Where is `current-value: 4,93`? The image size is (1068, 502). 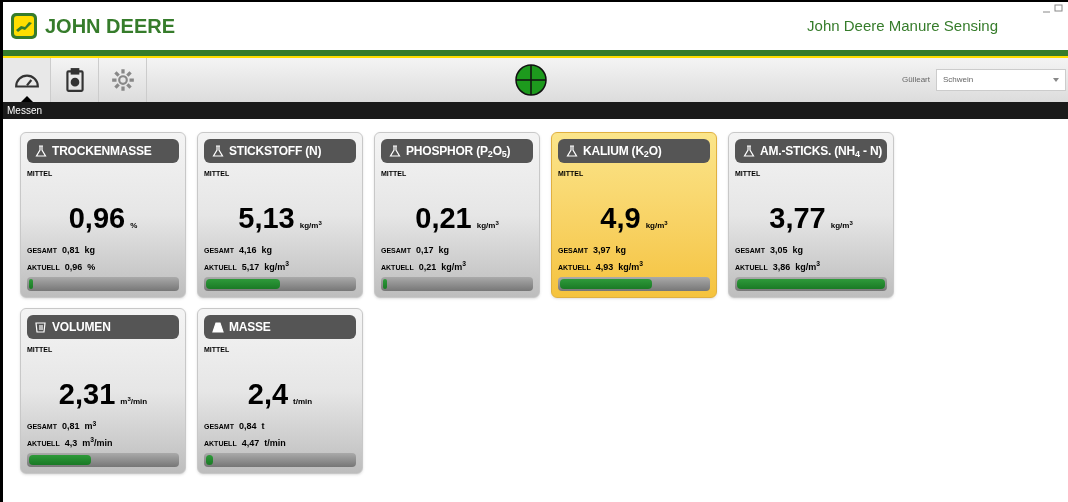 current-value: 4,93 is located at coordinates (604, 267).